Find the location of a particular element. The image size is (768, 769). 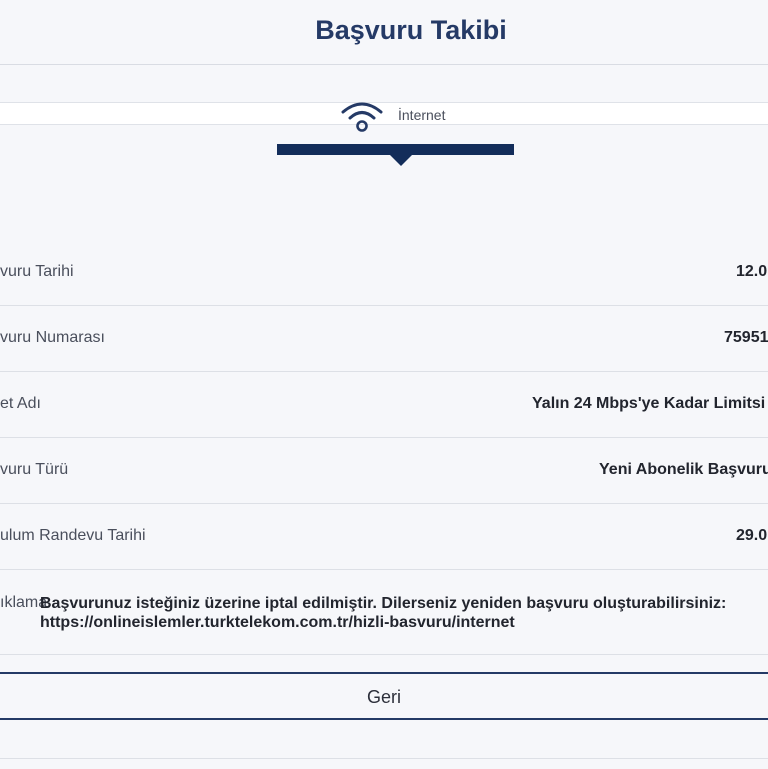

page-title: Başvuru Takibi is located at coordinates (411, 29).